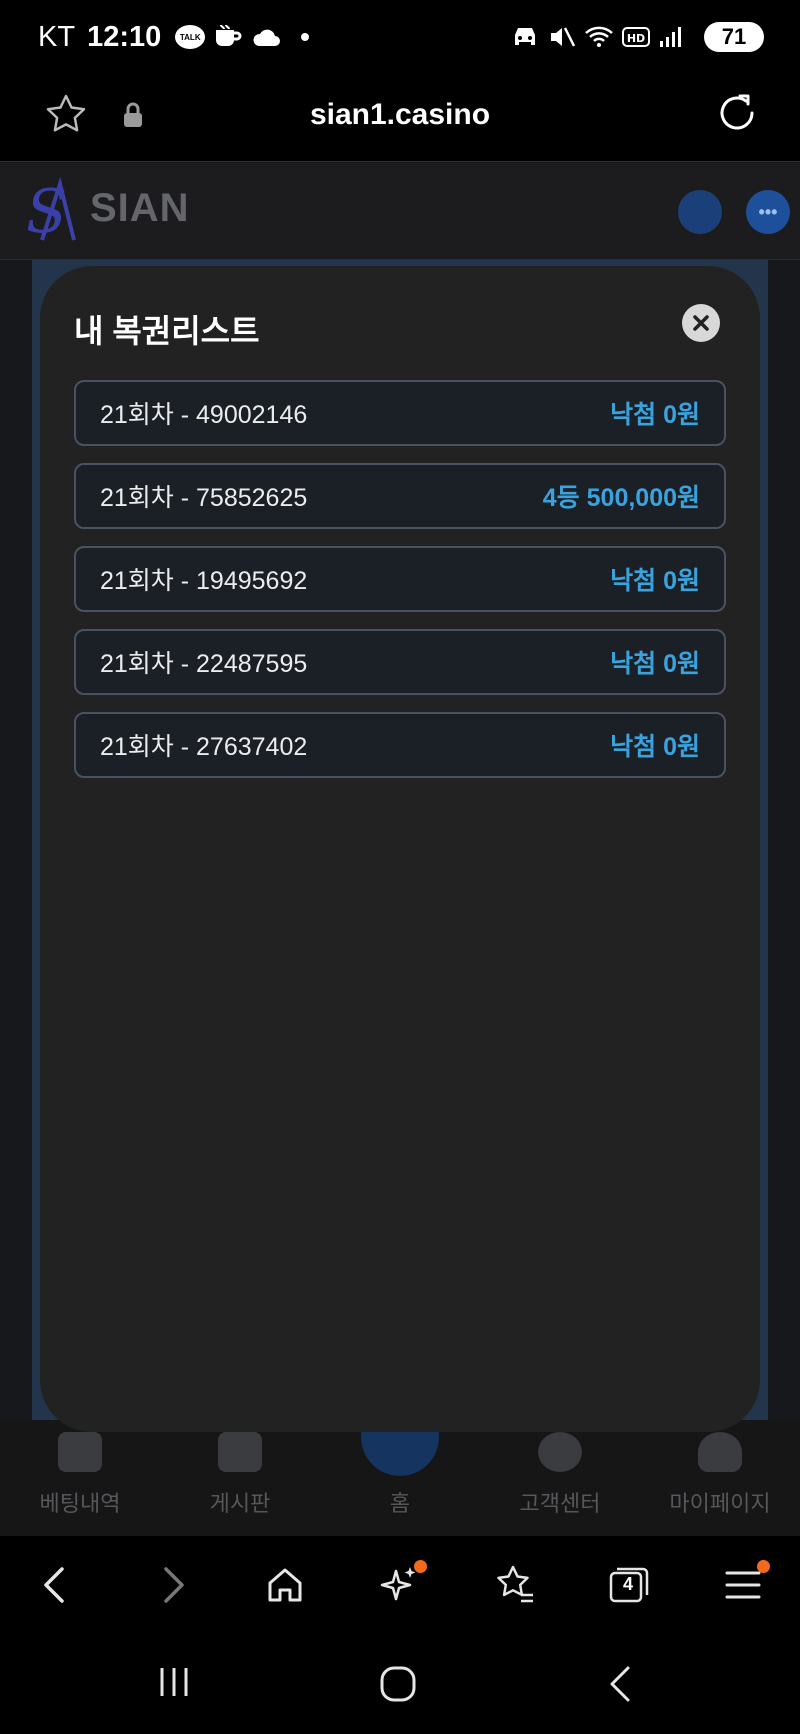  I want to click on nav-label: 고객센터, so click(560, 1503).